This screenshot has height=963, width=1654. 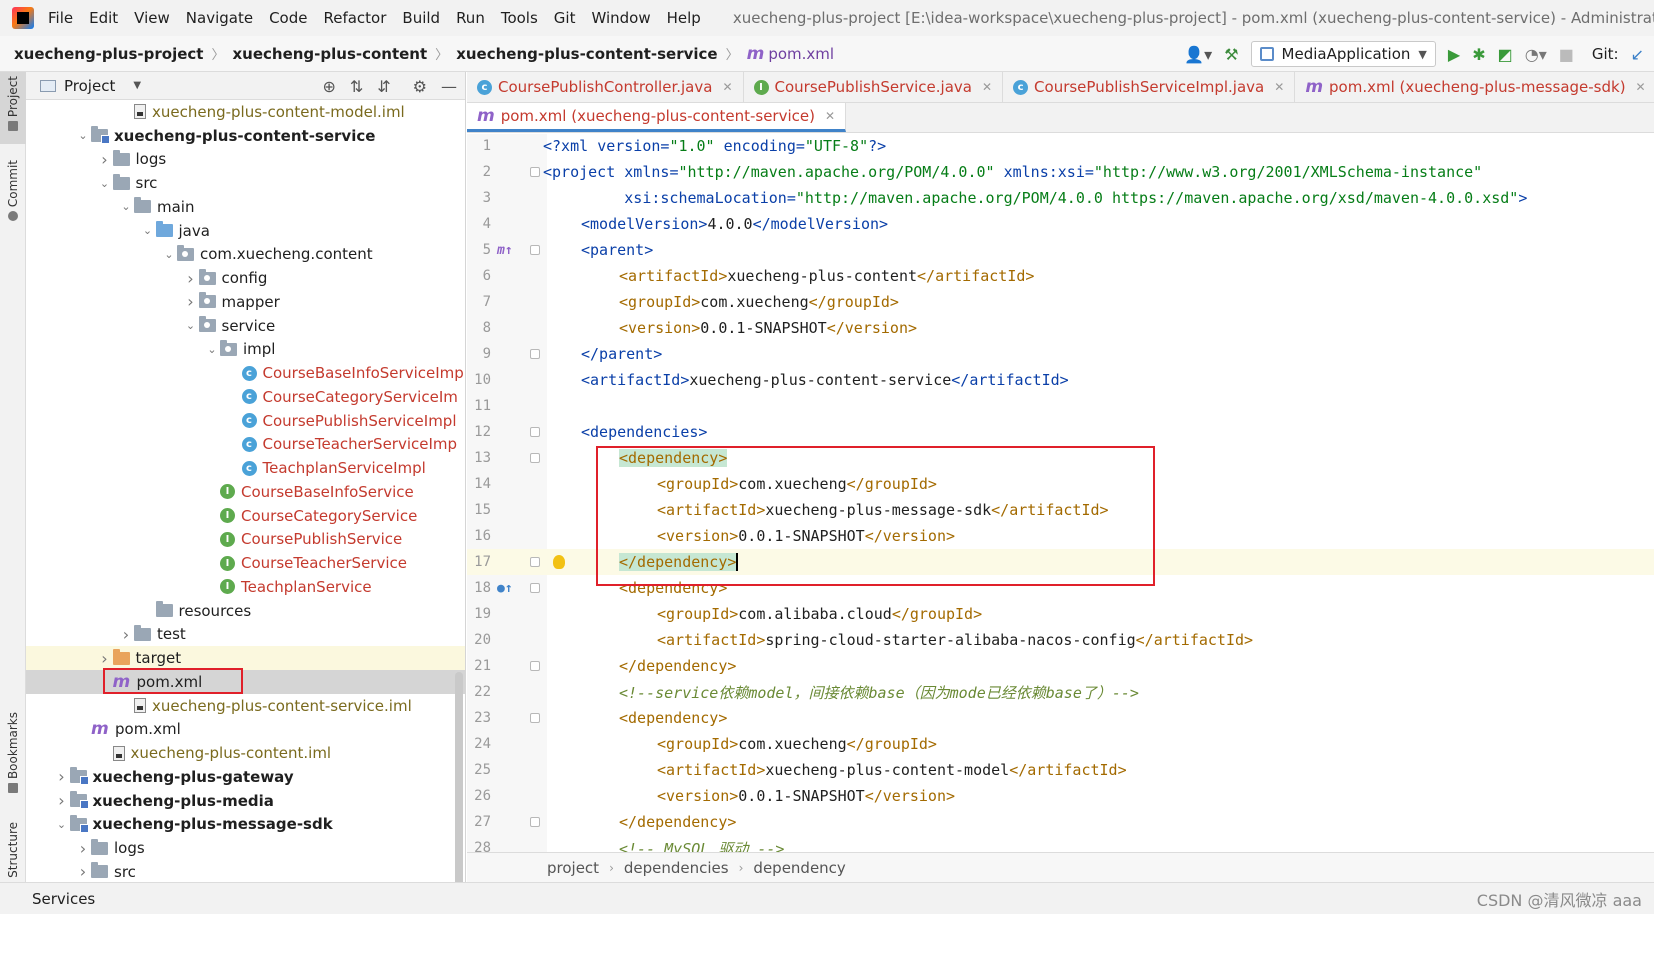 What do you see at coordinates (1454, 54) in the screenshot?
I see `run-icon: ▶` at bounding box center [1454, 54].